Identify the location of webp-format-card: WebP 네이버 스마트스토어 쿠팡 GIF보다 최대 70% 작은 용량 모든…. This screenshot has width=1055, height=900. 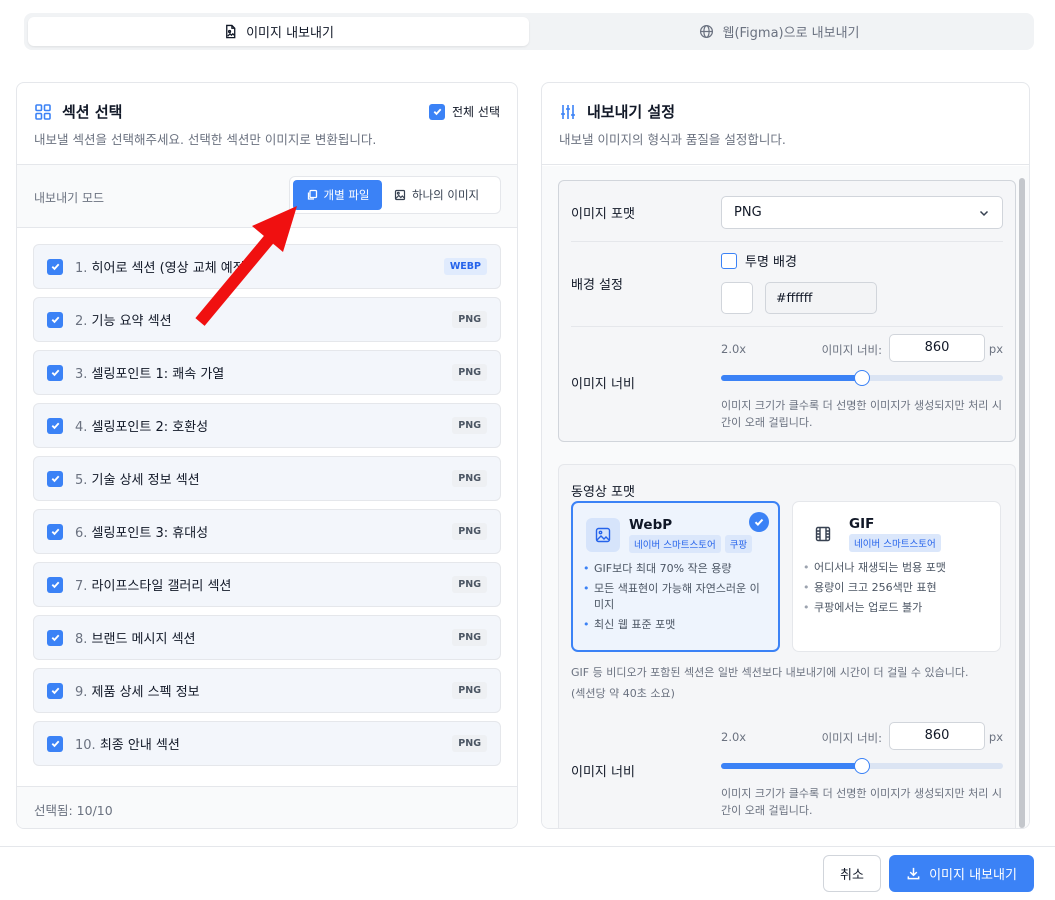
(675, 576).